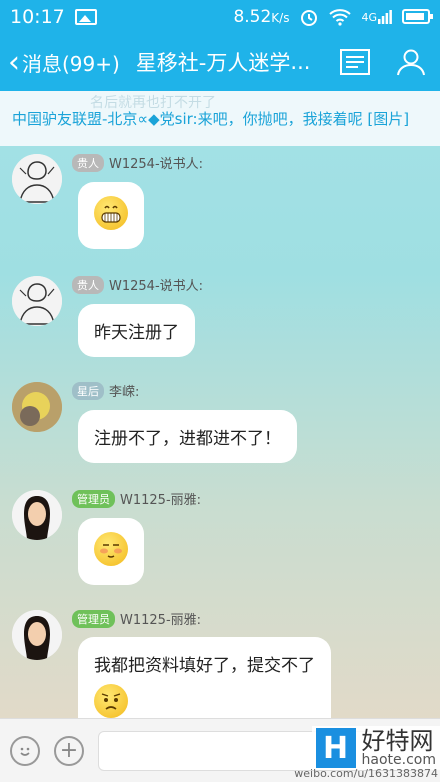 This screenshot has width=440, height=782. I want to click on confused-emoji-icon, so click(111, 701).